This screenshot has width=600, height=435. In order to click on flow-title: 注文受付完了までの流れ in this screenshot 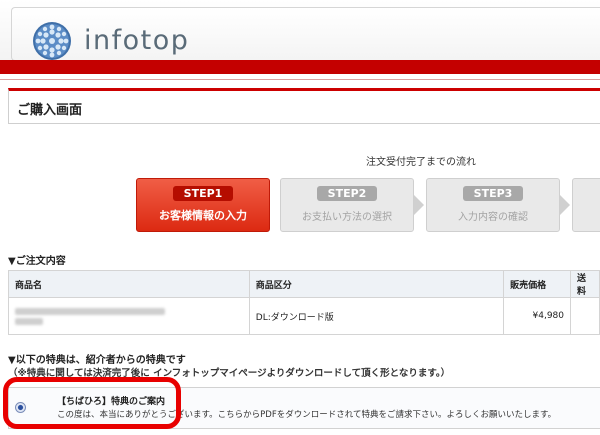, I will do `click(421, 162)`.